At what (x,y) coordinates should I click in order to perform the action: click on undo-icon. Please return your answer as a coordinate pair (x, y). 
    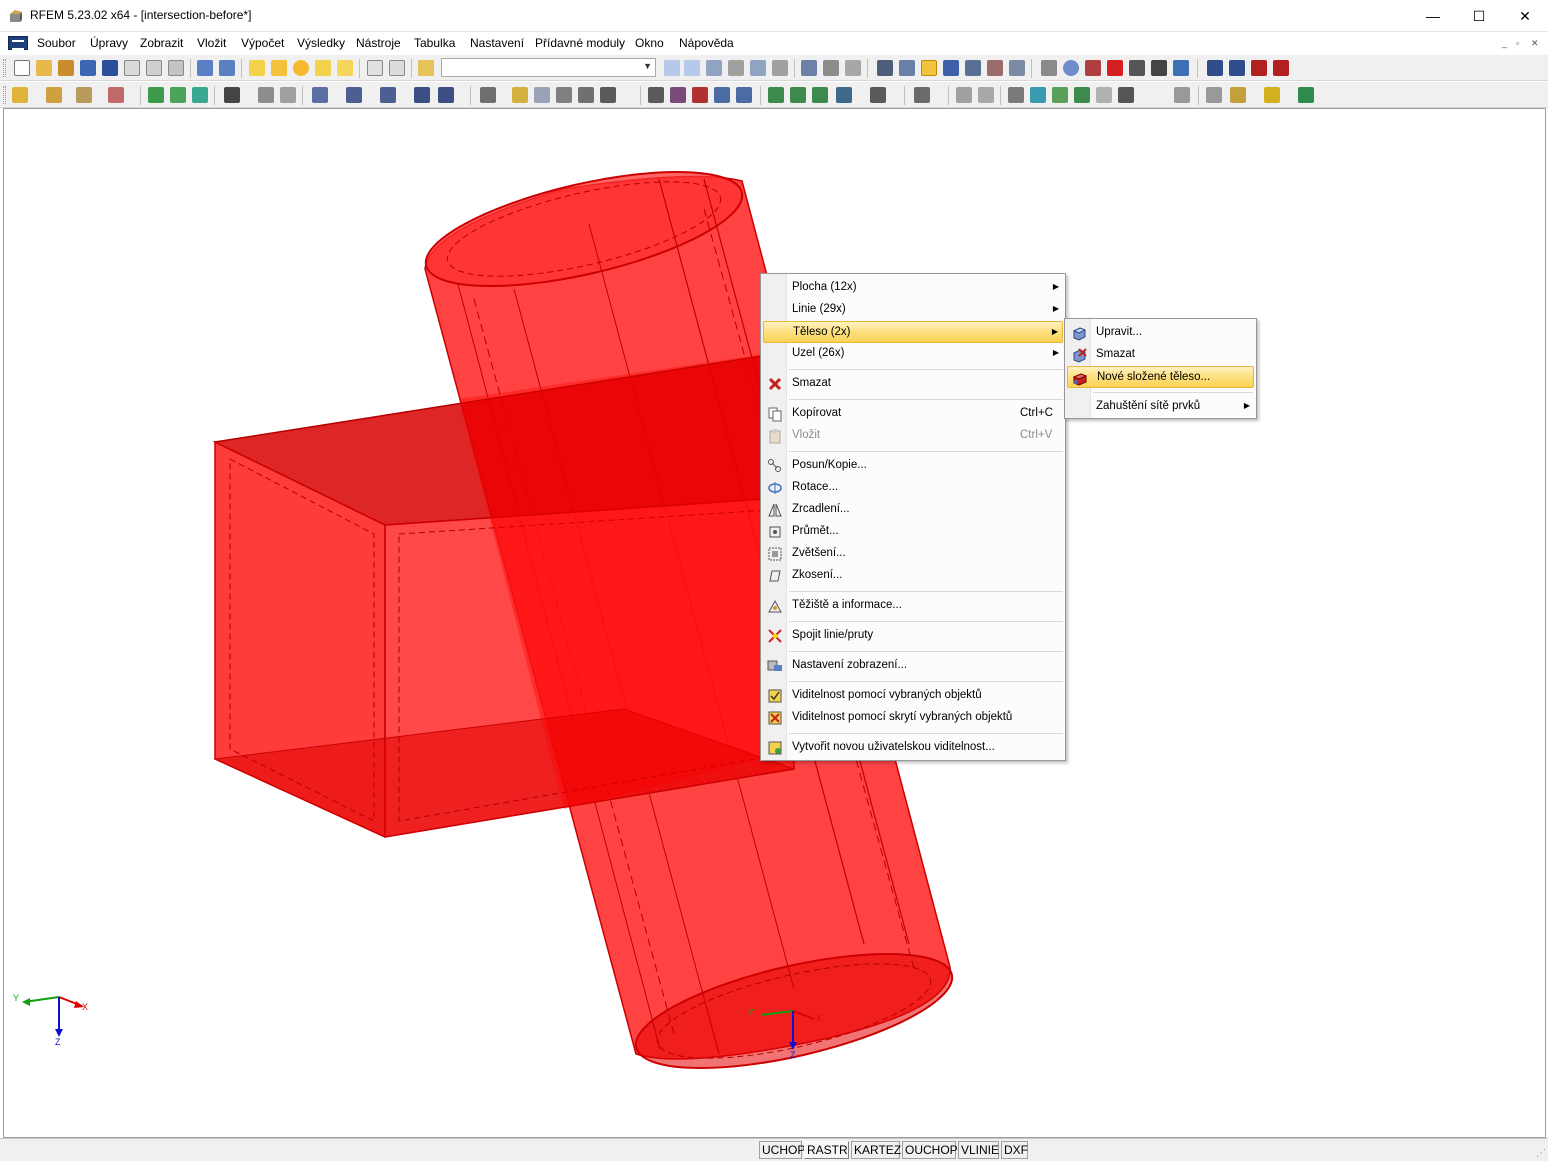
    Looking at the image, I should click on (205, 68).